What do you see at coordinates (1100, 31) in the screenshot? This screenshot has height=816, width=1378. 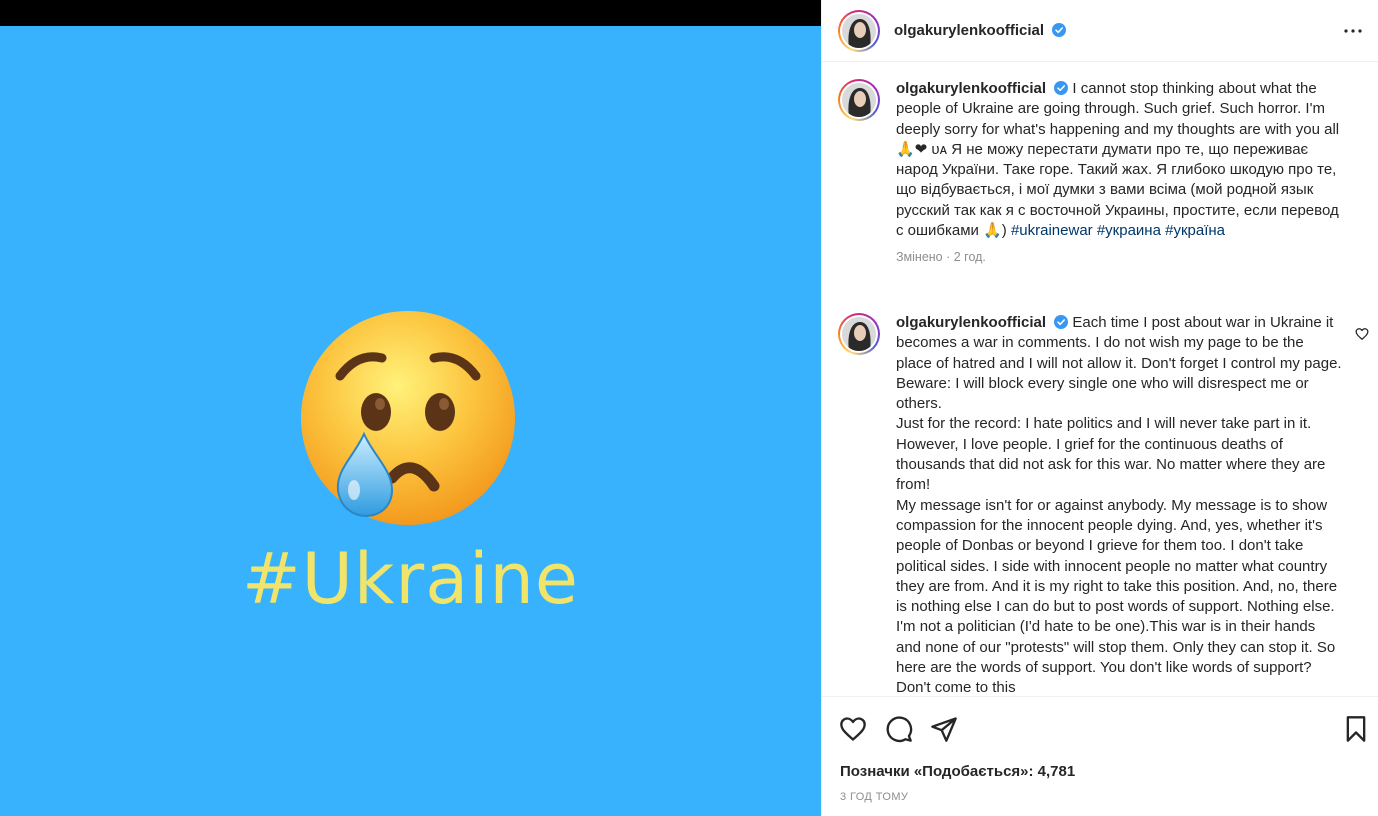 I see `post-header: olgakurylenkoofficial` at bounding box center [1100, 31].